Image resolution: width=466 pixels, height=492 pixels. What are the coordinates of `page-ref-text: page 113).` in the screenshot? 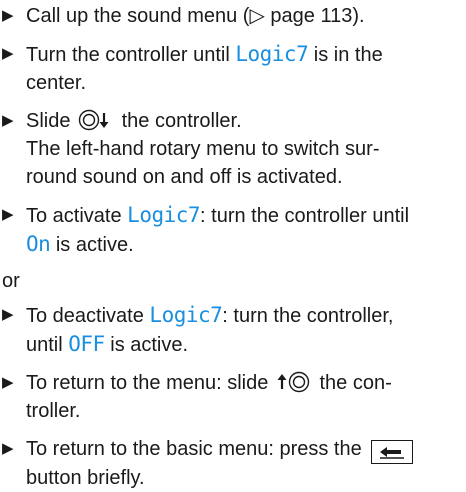 It's located at (314, 16).